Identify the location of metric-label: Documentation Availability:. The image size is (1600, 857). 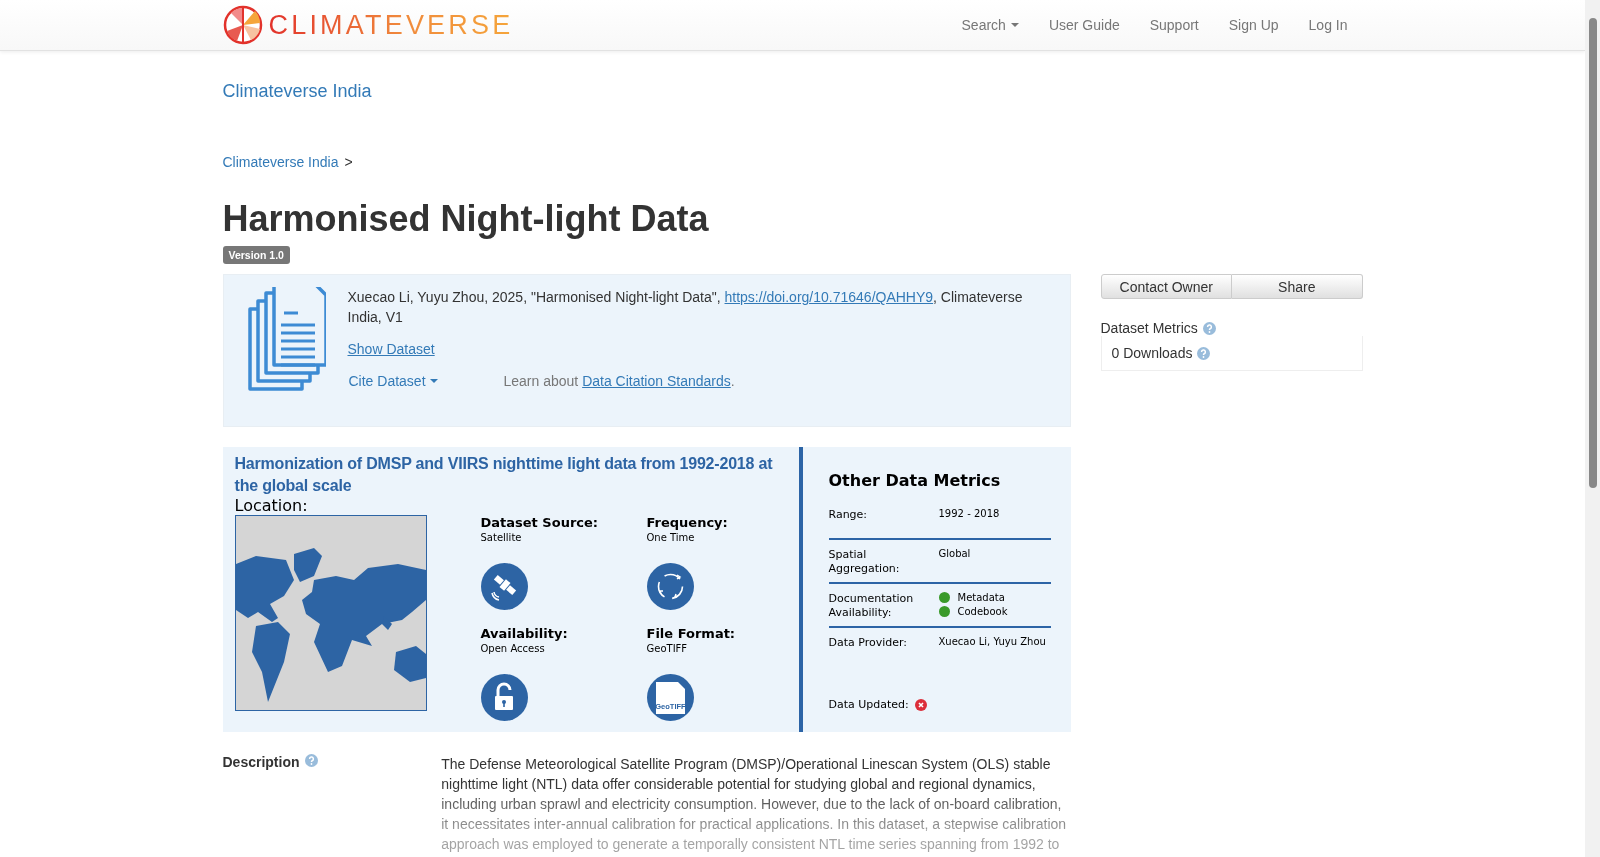
(871, 606).